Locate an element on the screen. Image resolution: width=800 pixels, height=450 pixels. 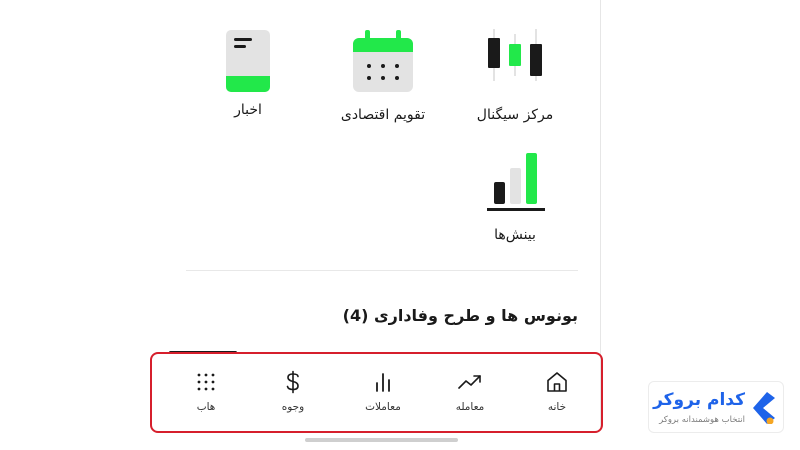
nav-item-hub: هاب is located at coordinates (206, 391).